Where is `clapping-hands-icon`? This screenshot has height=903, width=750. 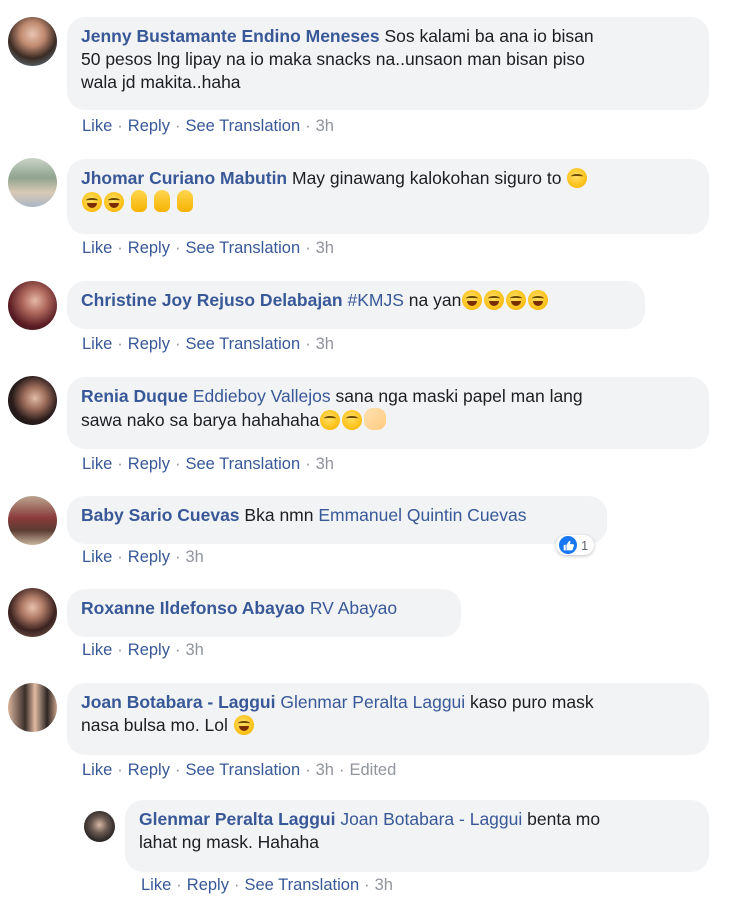 clapping-hands-icon is located at coordinates (375, 419).